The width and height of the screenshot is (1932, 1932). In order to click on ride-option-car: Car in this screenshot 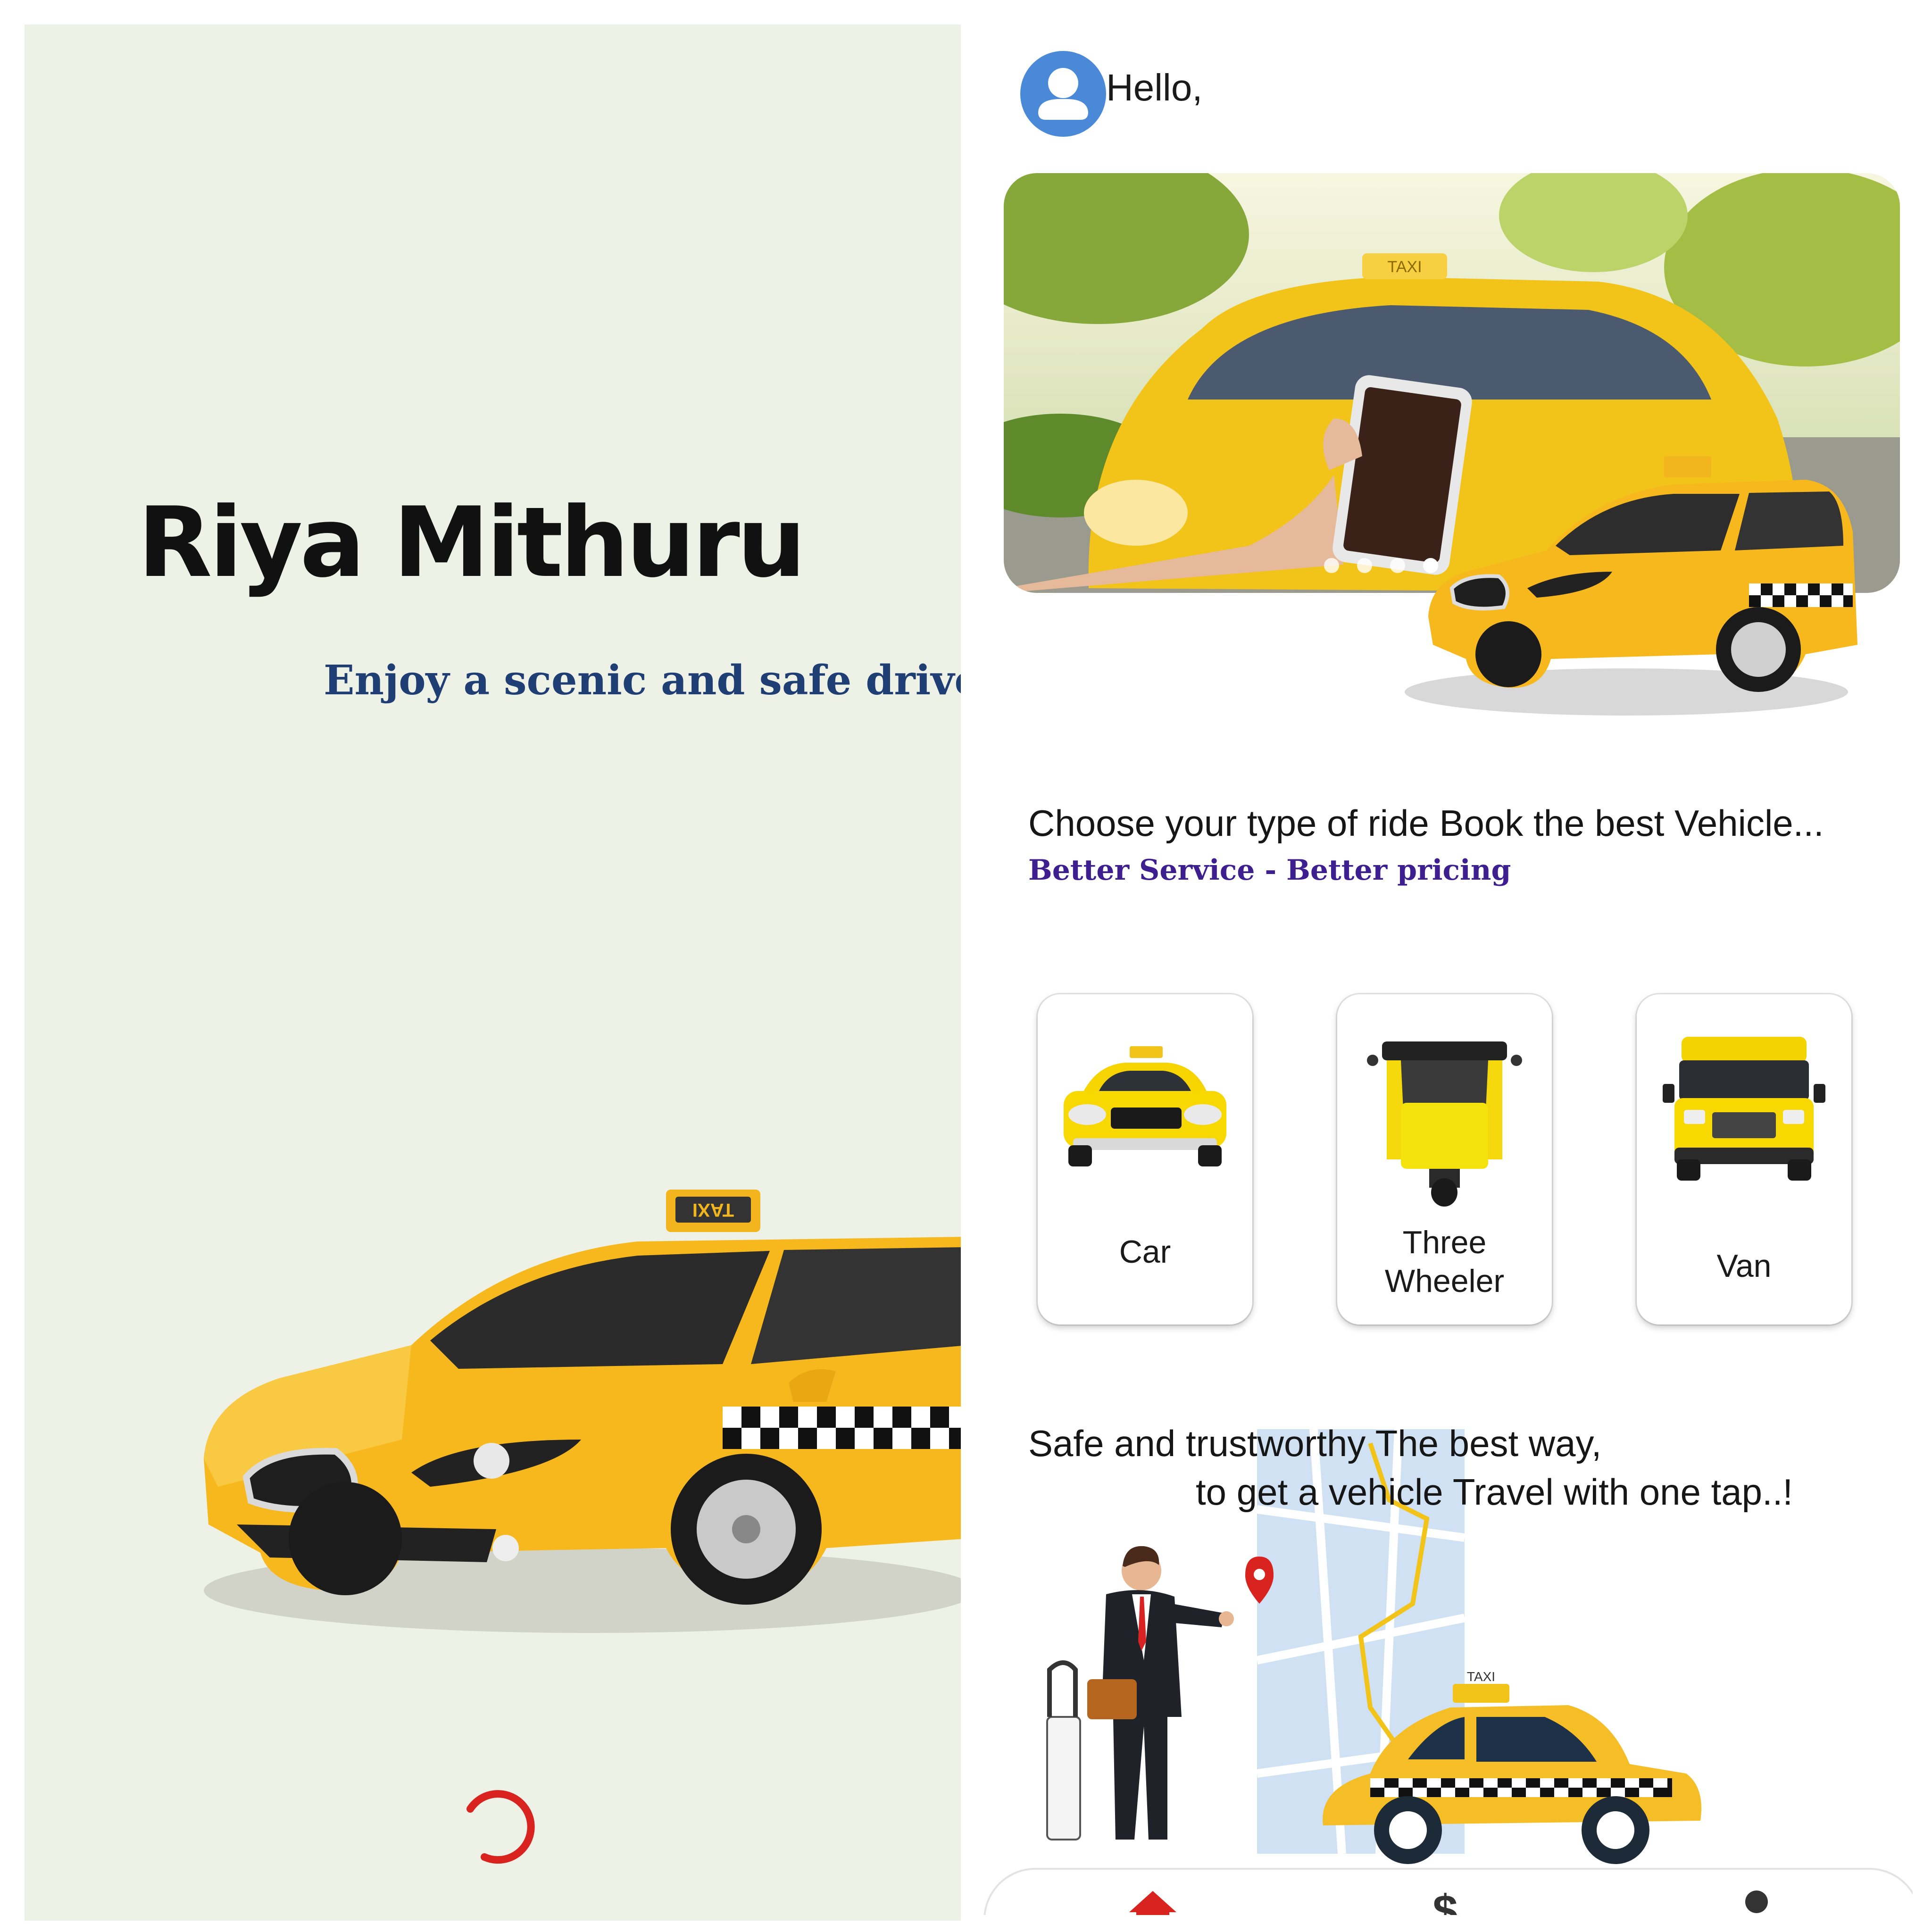, I will do `click(1145, 1159)`.